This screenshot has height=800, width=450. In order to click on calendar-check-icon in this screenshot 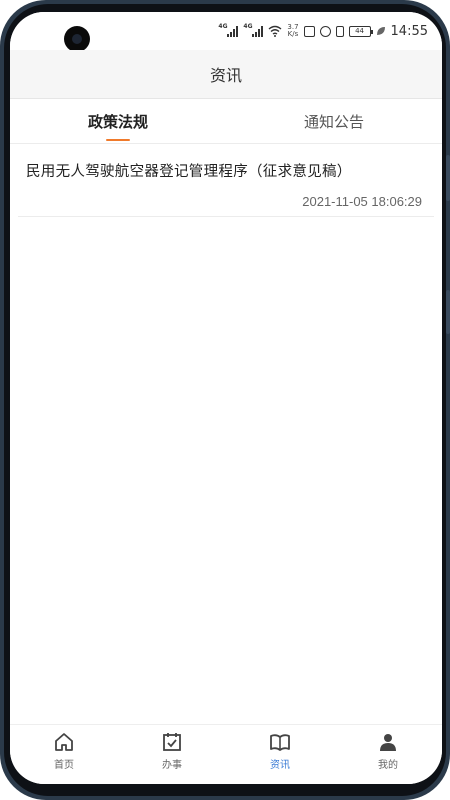, I will do `click(172, 742)`.